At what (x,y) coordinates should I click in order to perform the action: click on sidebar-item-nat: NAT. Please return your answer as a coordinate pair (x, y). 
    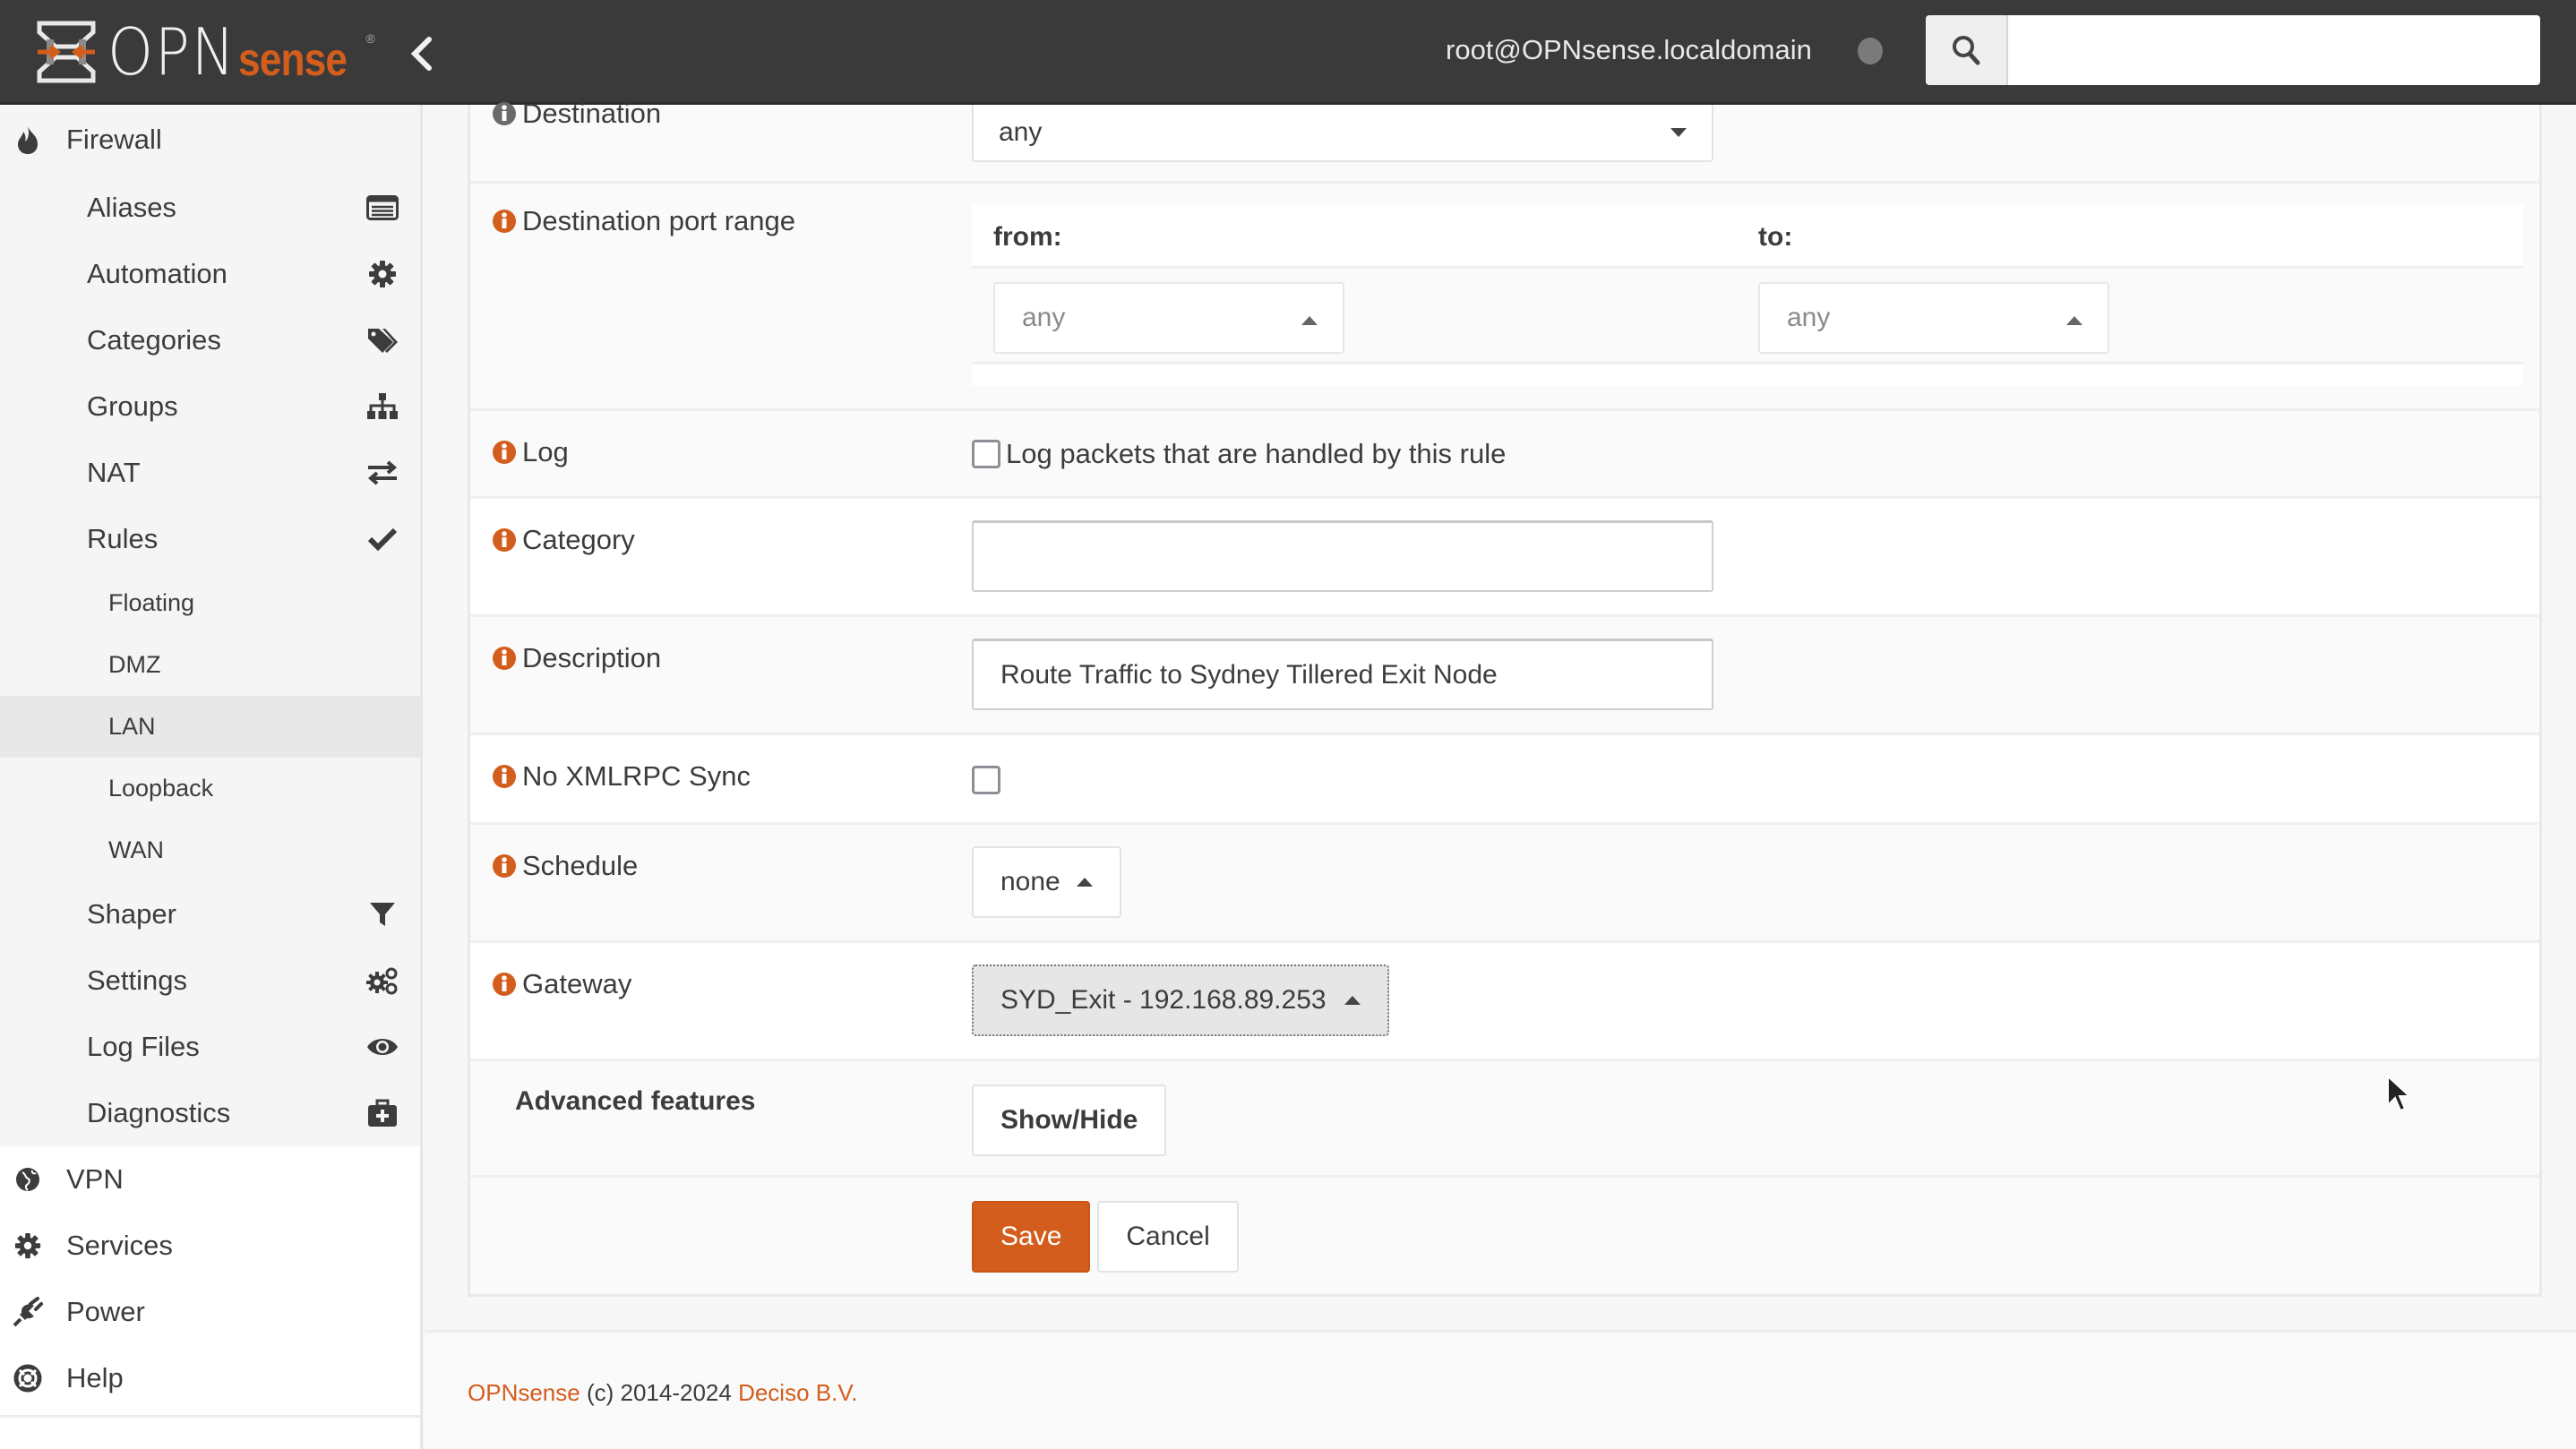
    Looking at the image, I should click on (210, 473).